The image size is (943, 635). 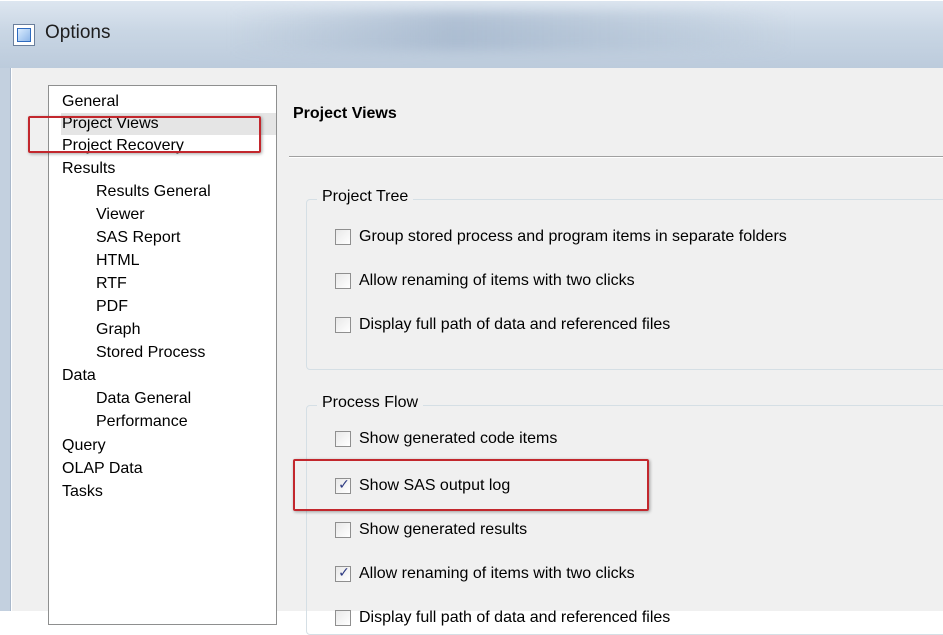 I want to click on nav-item-performance: Performance, so click(x=142, y=422).